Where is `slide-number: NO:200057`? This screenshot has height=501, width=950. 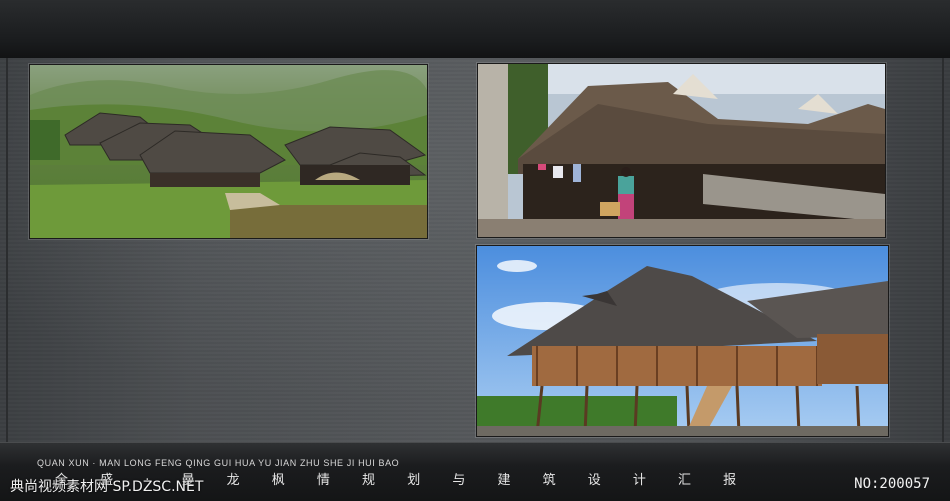
slide-number: NO:200057 is located at coordinates (892, 484).